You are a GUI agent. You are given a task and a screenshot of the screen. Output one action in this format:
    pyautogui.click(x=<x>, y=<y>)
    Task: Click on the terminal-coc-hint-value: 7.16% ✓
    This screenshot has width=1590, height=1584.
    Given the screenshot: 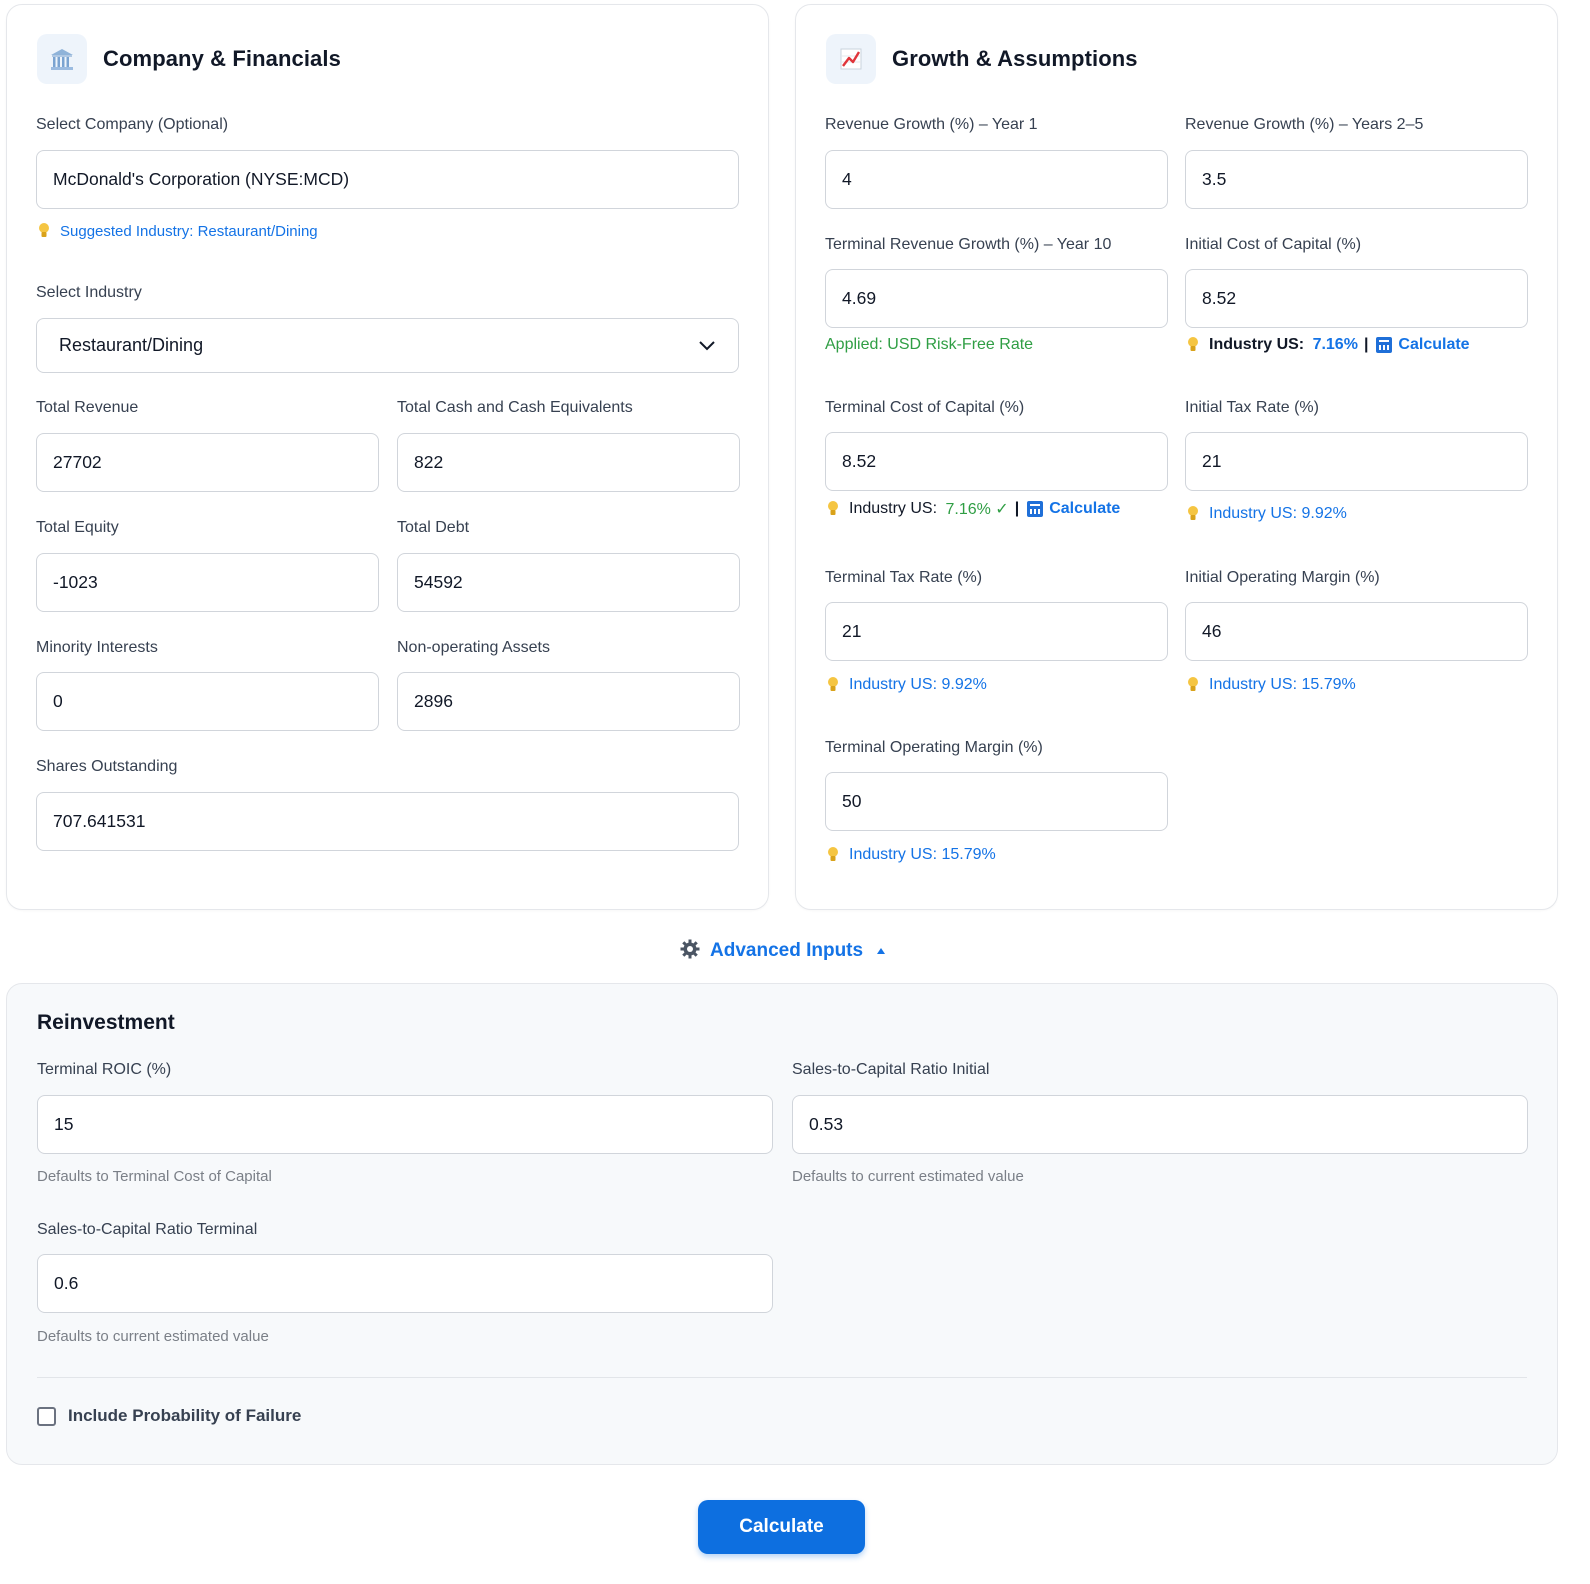 What is the action you would take?
    pyautogui.click(x=977, y=509)
    